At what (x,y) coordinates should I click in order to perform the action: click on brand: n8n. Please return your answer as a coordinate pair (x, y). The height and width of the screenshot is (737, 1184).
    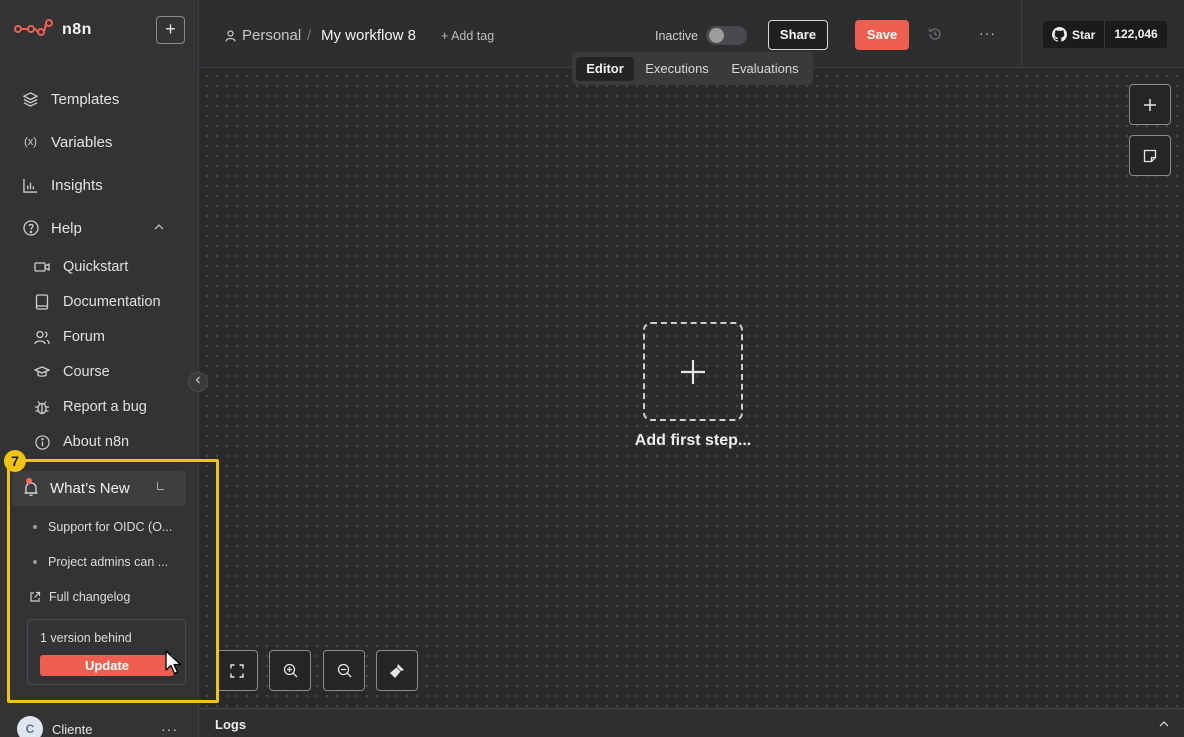
    Looking at the image, I should click on (53, 29).